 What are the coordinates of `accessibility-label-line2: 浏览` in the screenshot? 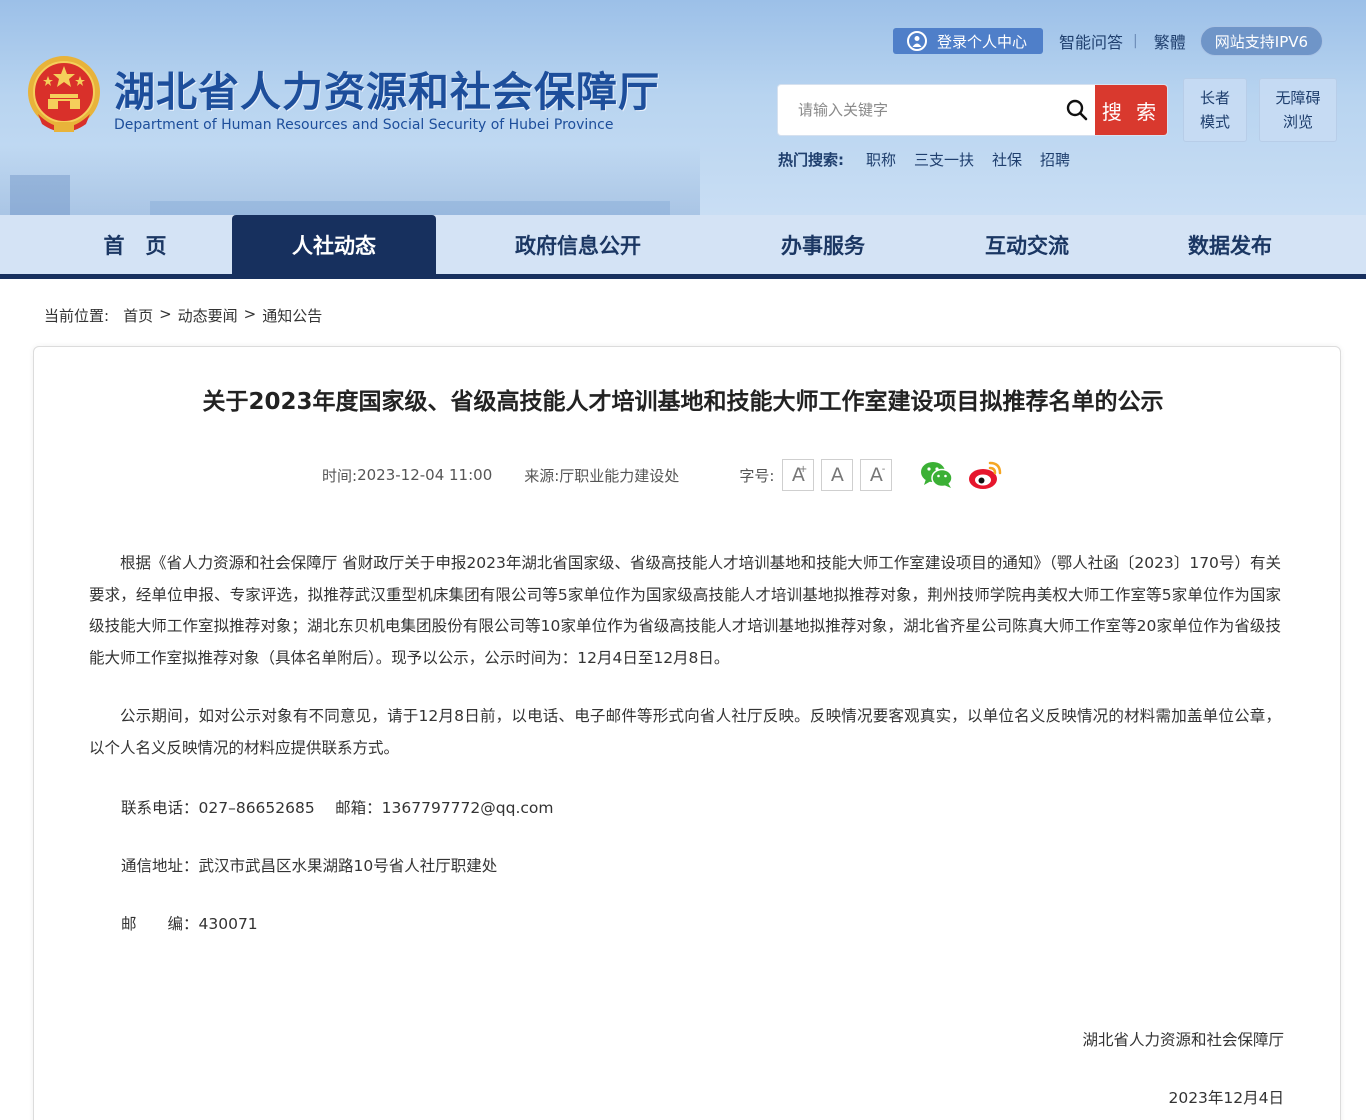 It's located at (1297, 122).